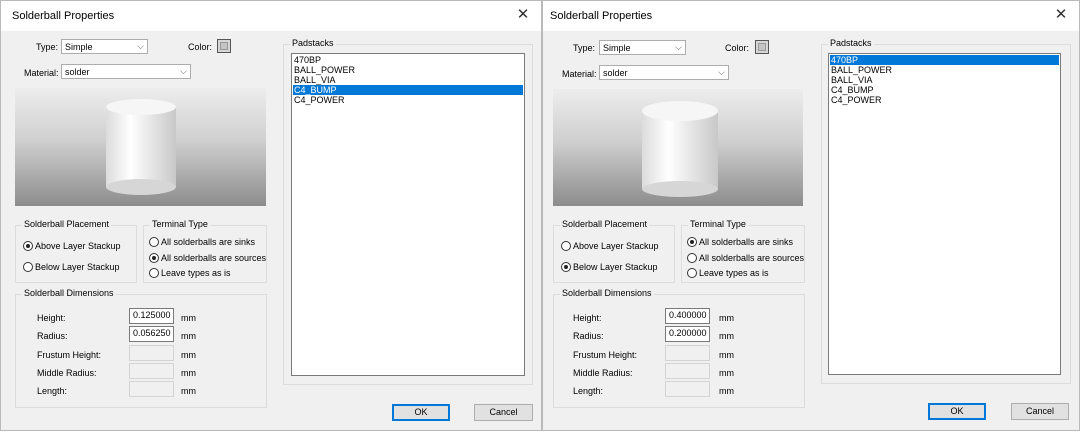 The image size is (1080, 432). I want to click on solderball-preview, so click(140, 147).